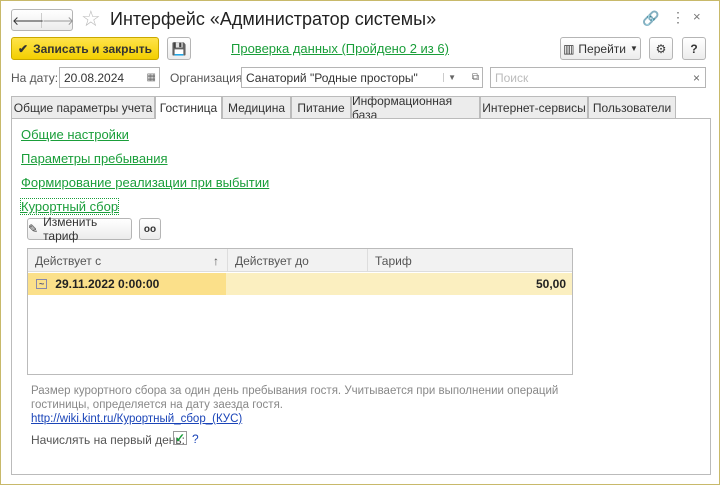 This screenshot has height=485, width=720. What do you see at coordinates (28, 20) in the screenshot?
I see `back-icon: 🡐` at bounding box center [28, 20].